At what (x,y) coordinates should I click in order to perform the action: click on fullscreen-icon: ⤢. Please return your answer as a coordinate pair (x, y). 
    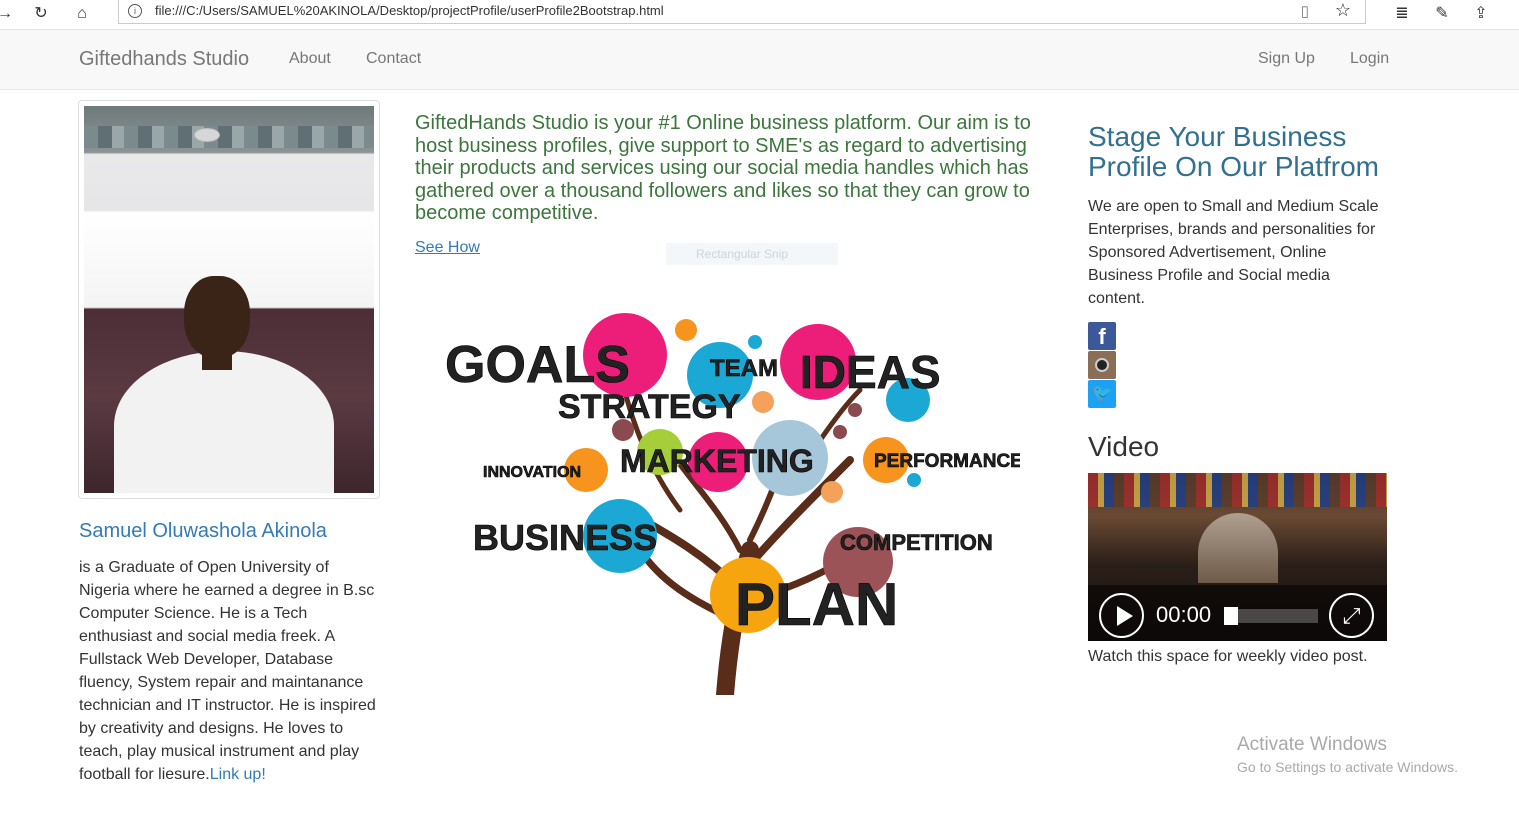
    Looking at the image, I should click on (1351, 615).